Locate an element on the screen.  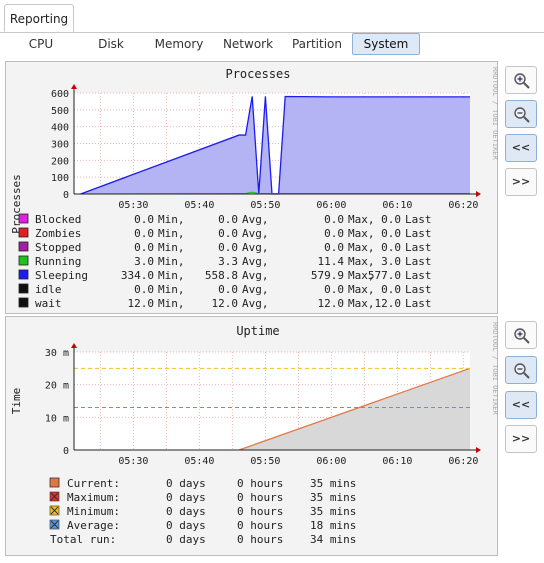
uptime-back-button: << is located at coordinates (521, 405).